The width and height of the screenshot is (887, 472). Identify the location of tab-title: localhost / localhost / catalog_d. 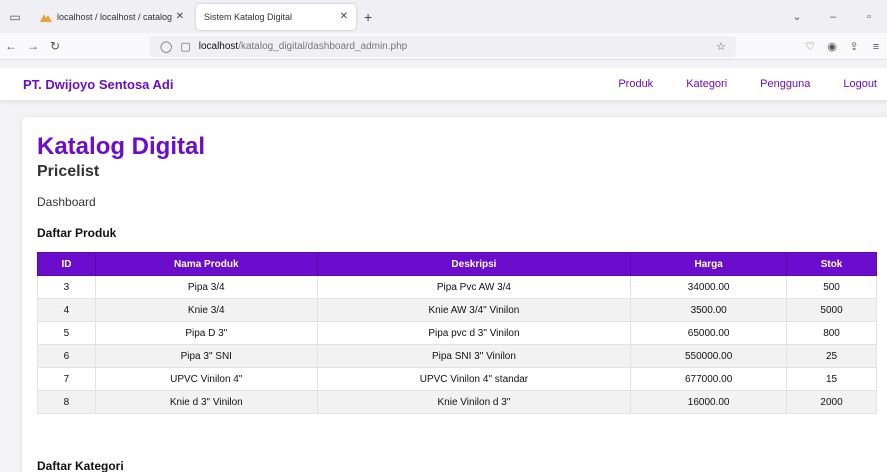
(114, 16).